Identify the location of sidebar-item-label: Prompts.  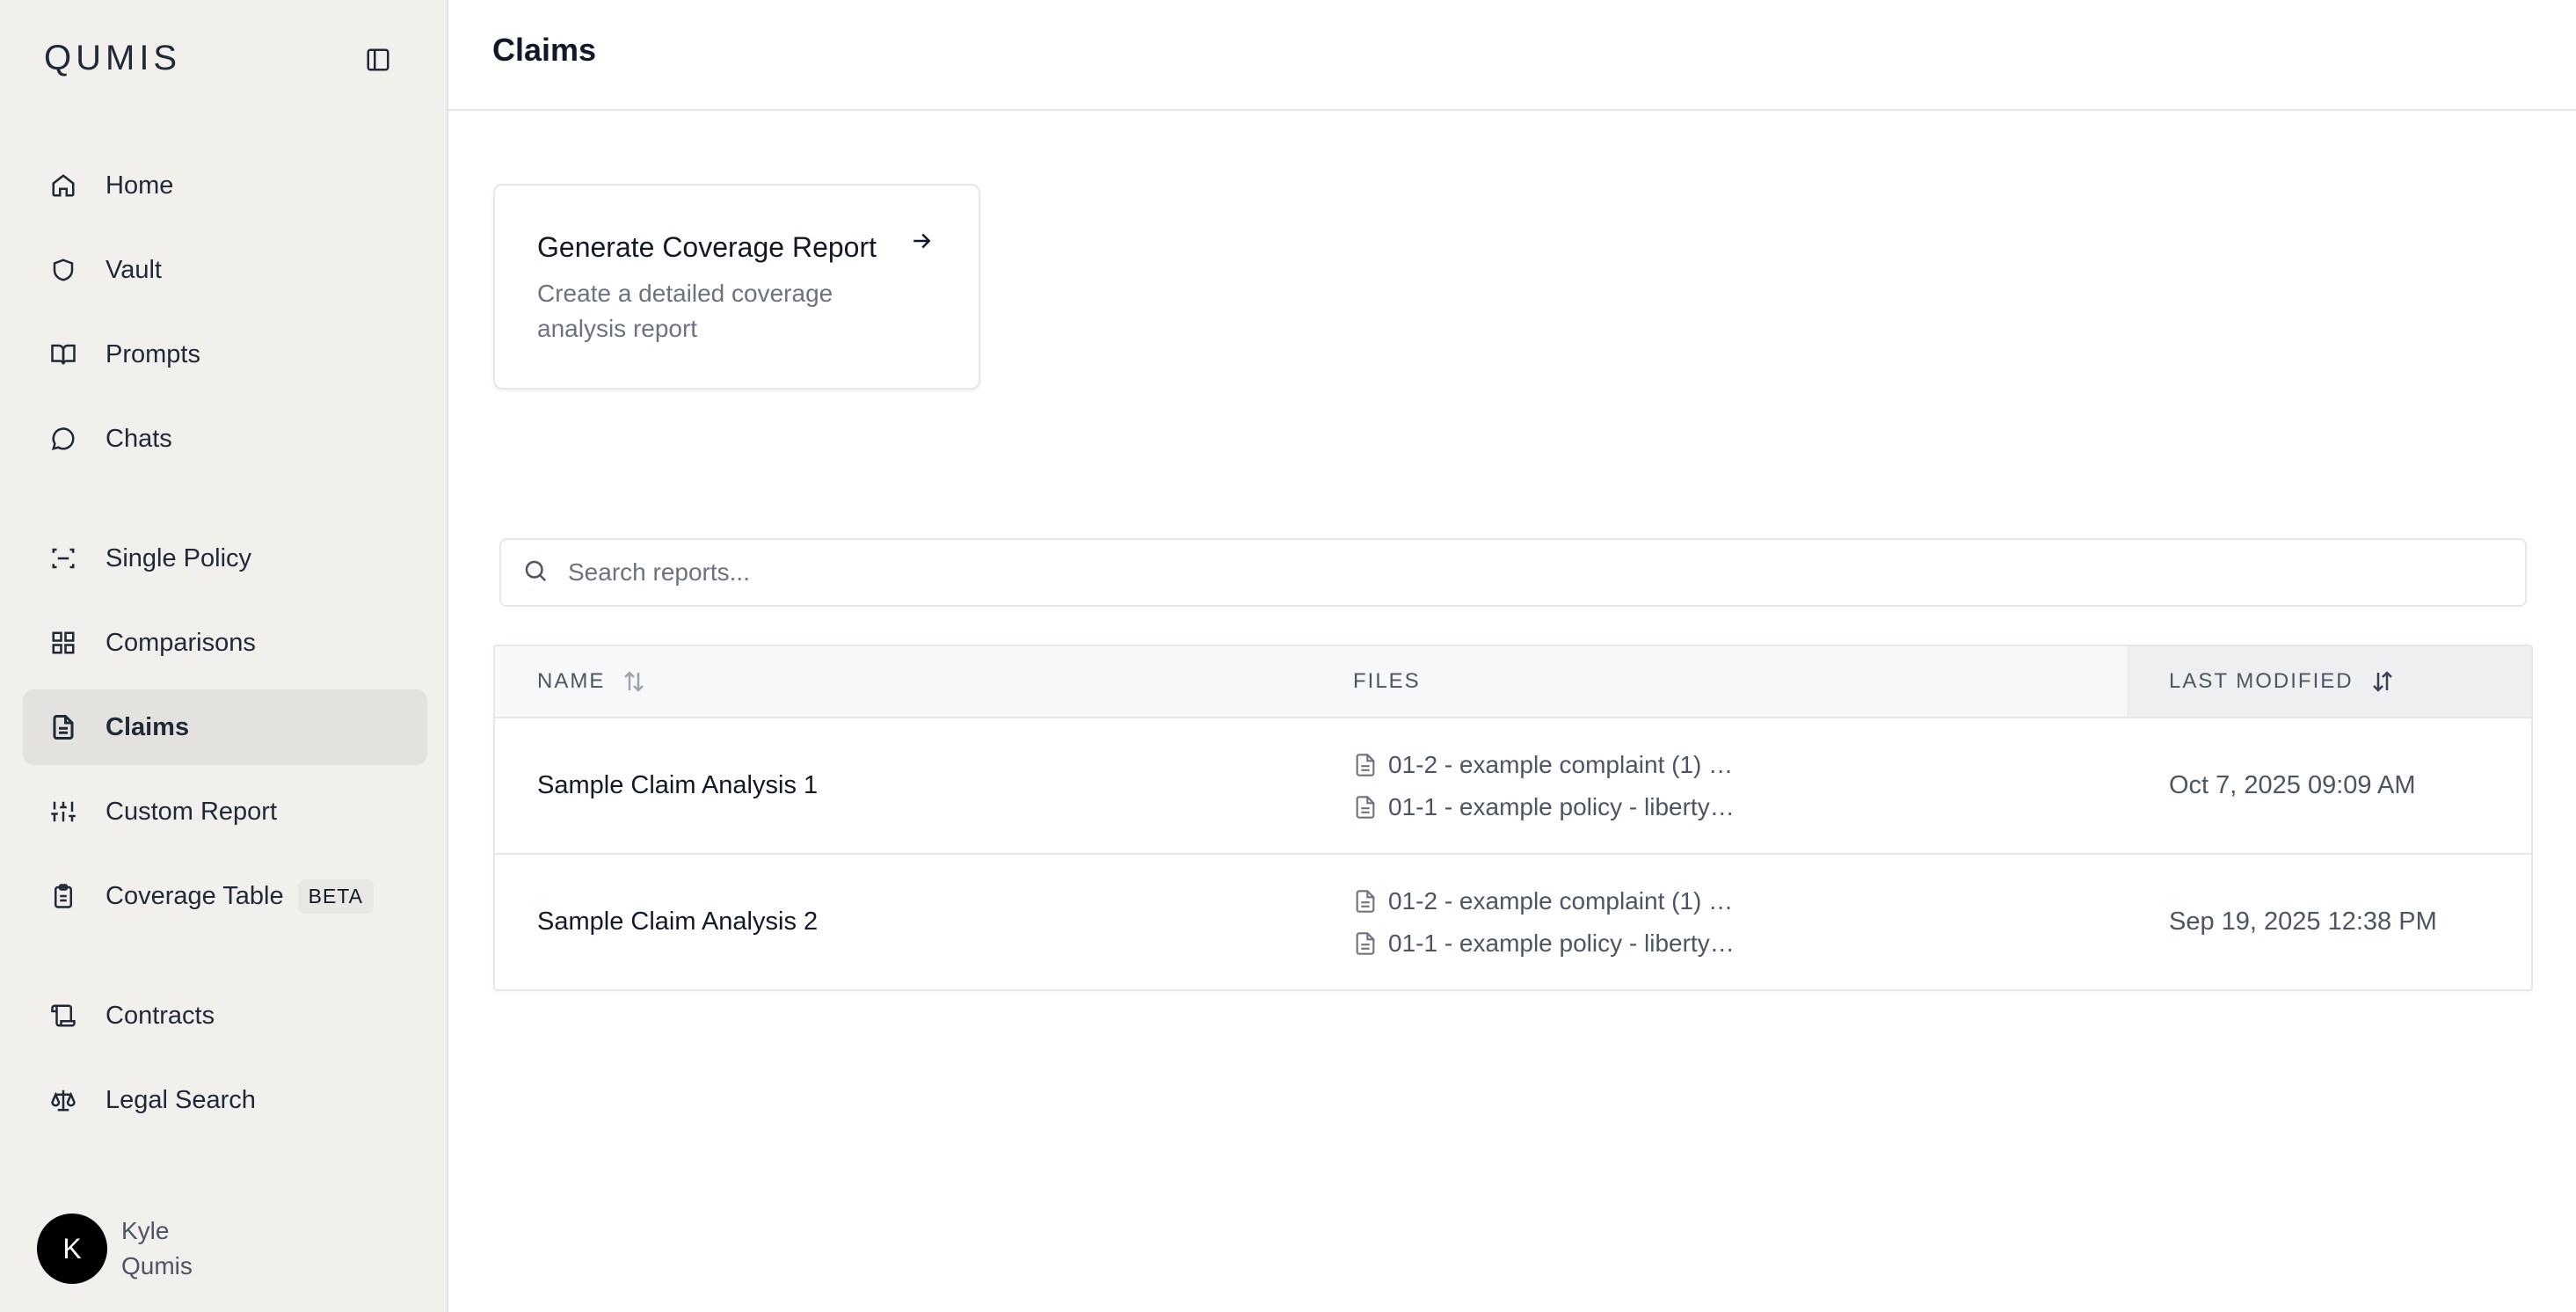
(153, 353).